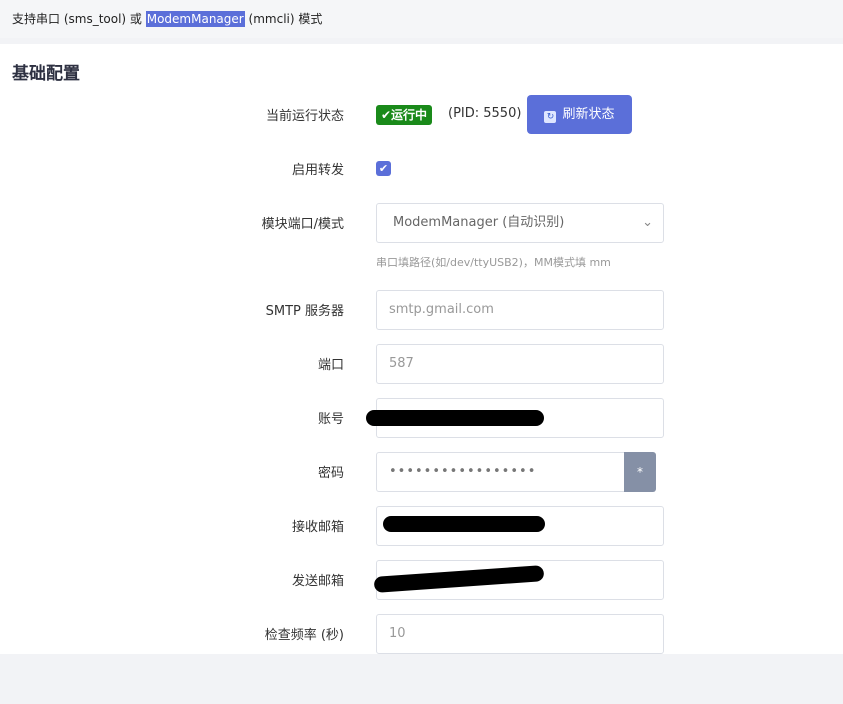 This screenshot has width=843, height=704. I want to click on password-input: •••••••••••••••••, so click(500, 472).